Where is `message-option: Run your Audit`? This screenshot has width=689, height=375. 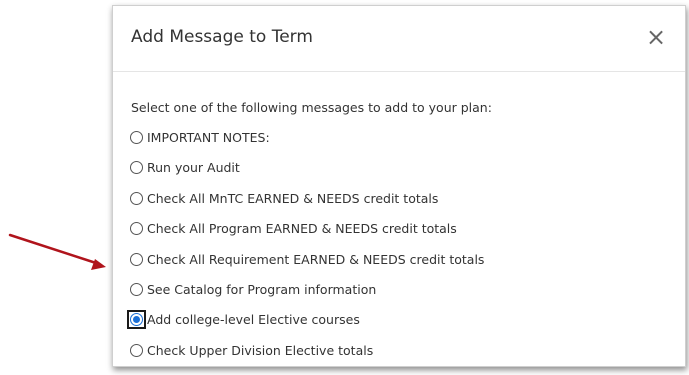 message-option: Run your Audit is located at coordinates (307, 175).